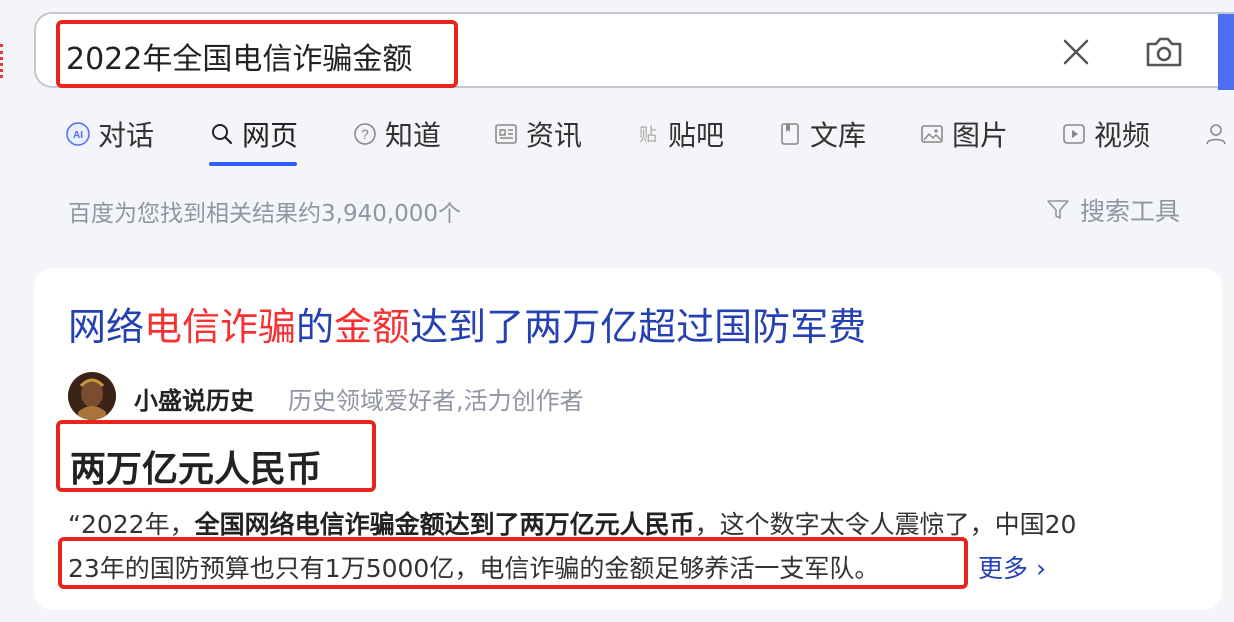 This screenshot has height=622, width=1234. What do you see at coordinates (638, 327) in the screenshot?
I see `title-part: 达到了两万亿超过国防军费` at bounding box center [638, 327].